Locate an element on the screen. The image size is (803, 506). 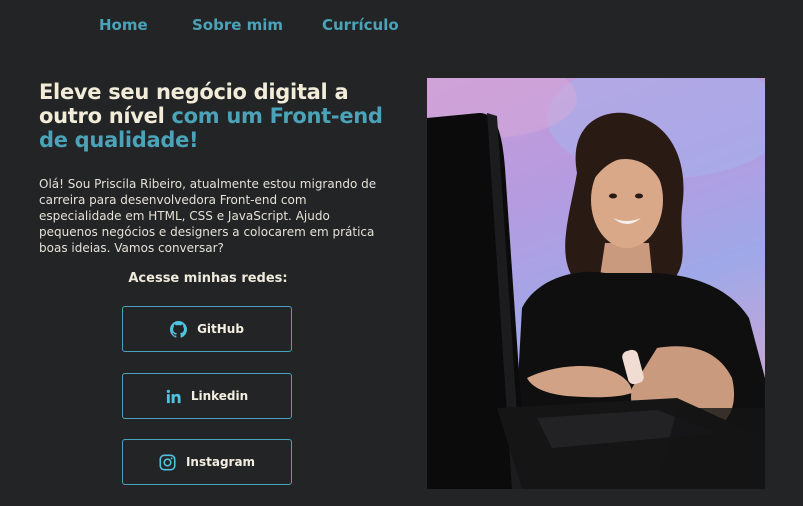
github-button: GitHub is located at coordinates (207, 329).